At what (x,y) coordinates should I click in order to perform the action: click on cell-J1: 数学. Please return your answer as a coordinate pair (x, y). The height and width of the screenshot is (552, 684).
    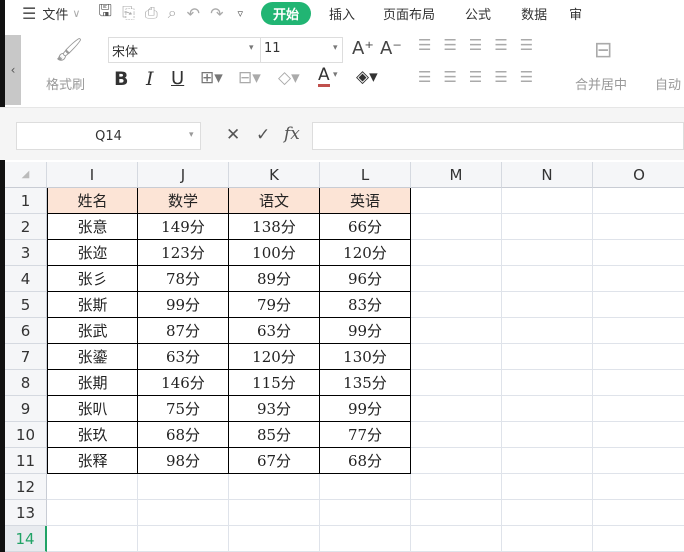
    Looking at the image, I should click on (183, 201).